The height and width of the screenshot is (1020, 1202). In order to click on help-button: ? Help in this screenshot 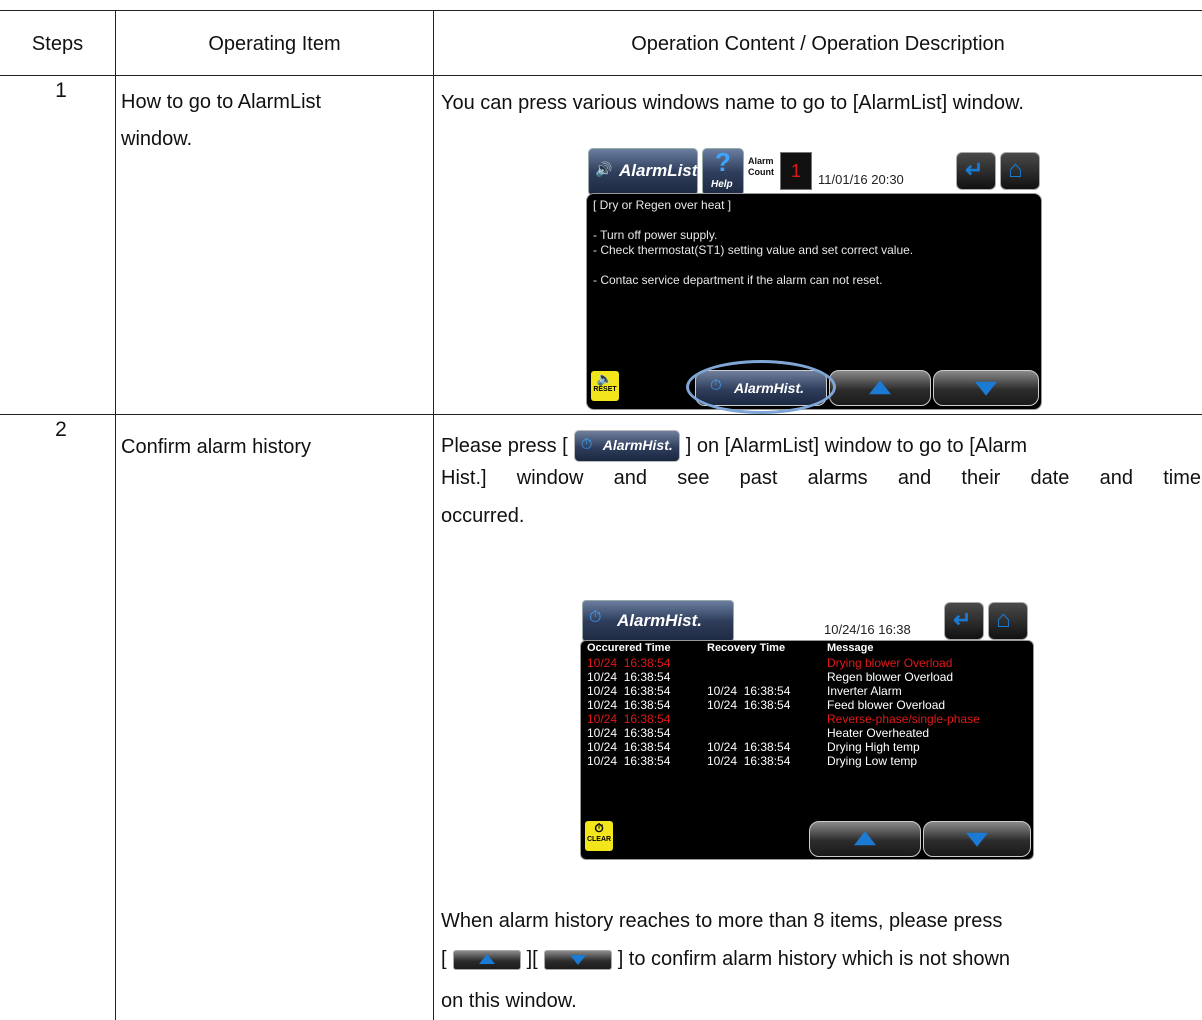, I will do `click(723, 171)`.